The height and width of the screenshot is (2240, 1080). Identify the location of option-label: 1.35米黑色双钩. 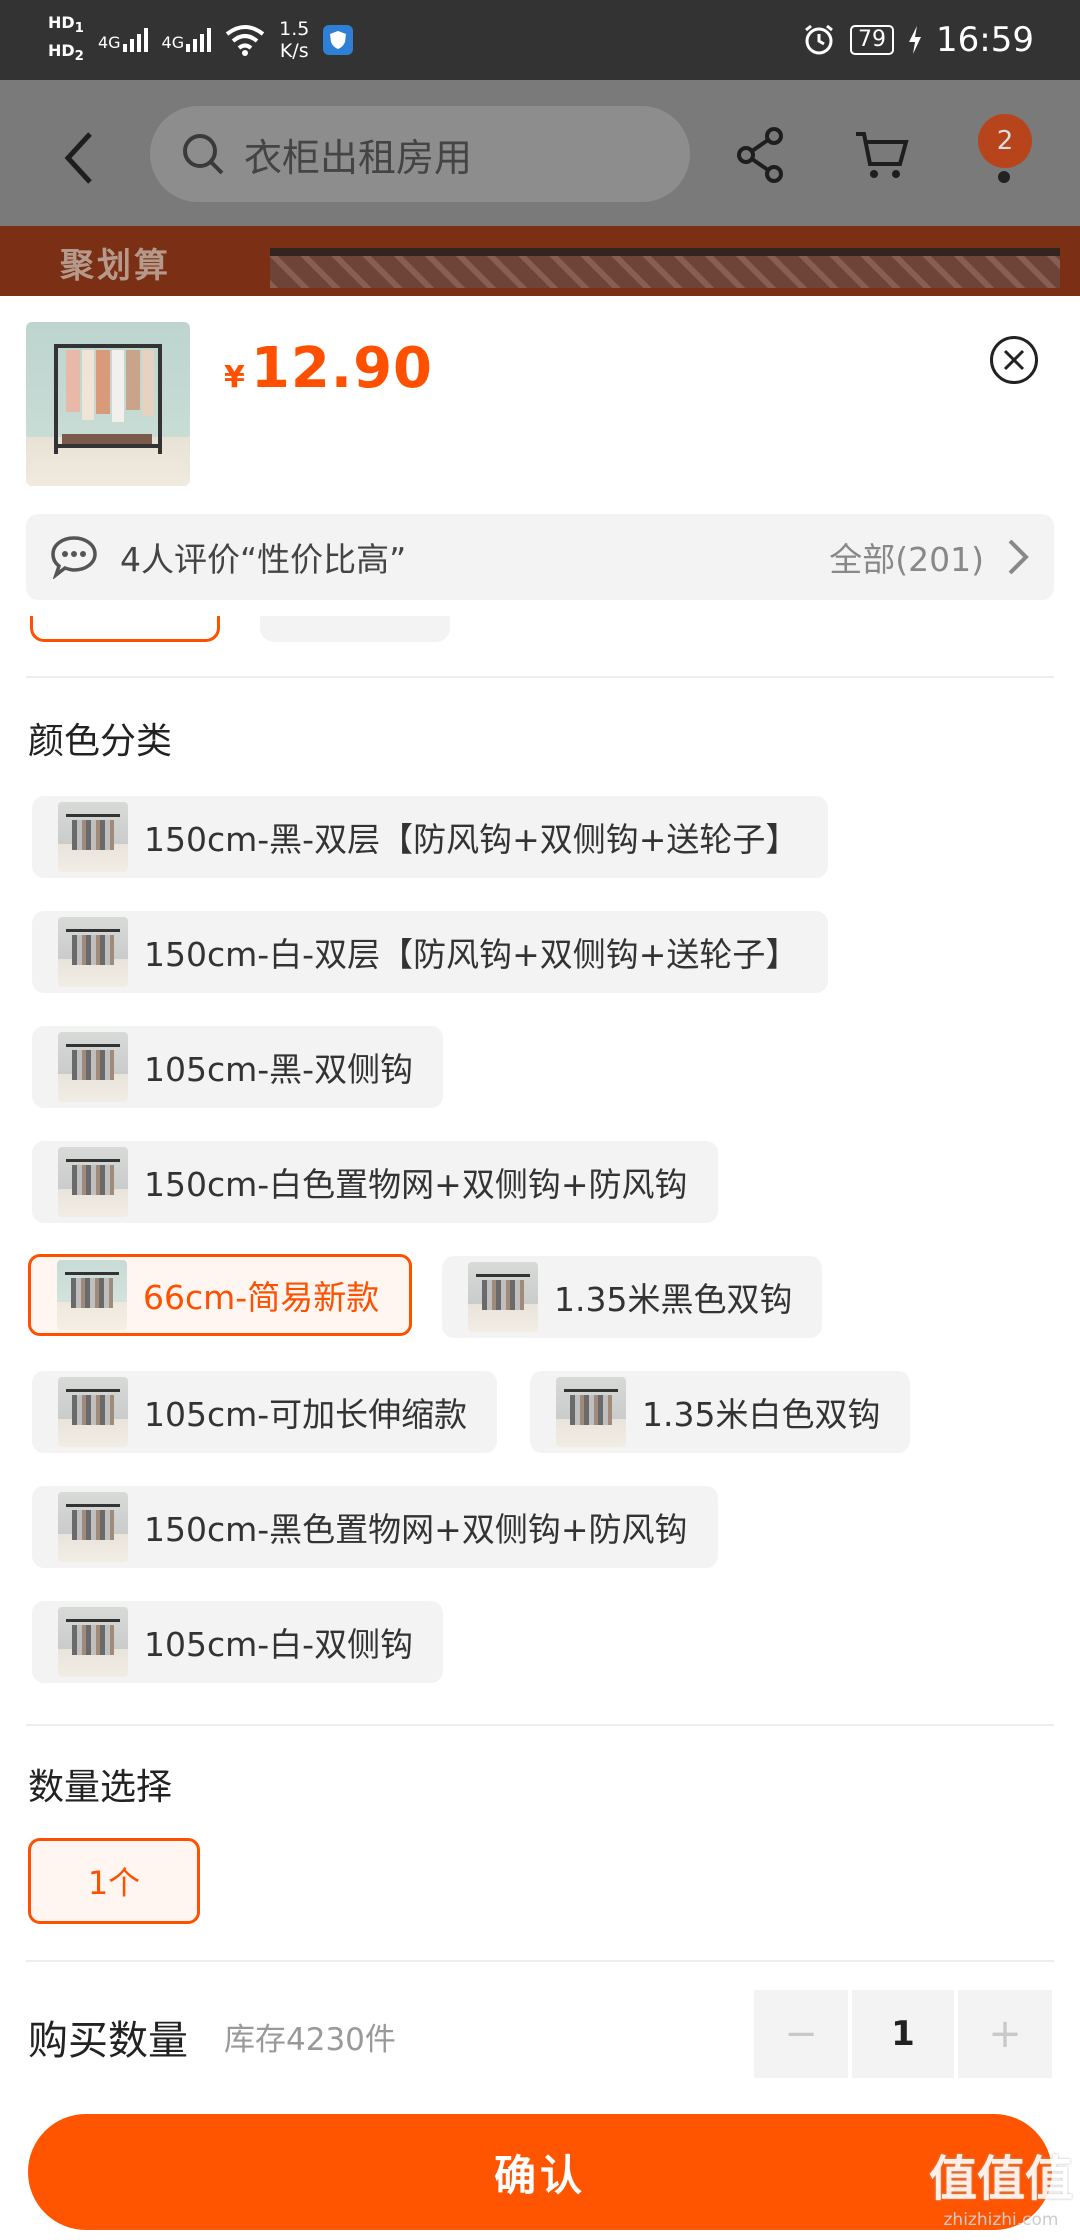
(673, 1299).